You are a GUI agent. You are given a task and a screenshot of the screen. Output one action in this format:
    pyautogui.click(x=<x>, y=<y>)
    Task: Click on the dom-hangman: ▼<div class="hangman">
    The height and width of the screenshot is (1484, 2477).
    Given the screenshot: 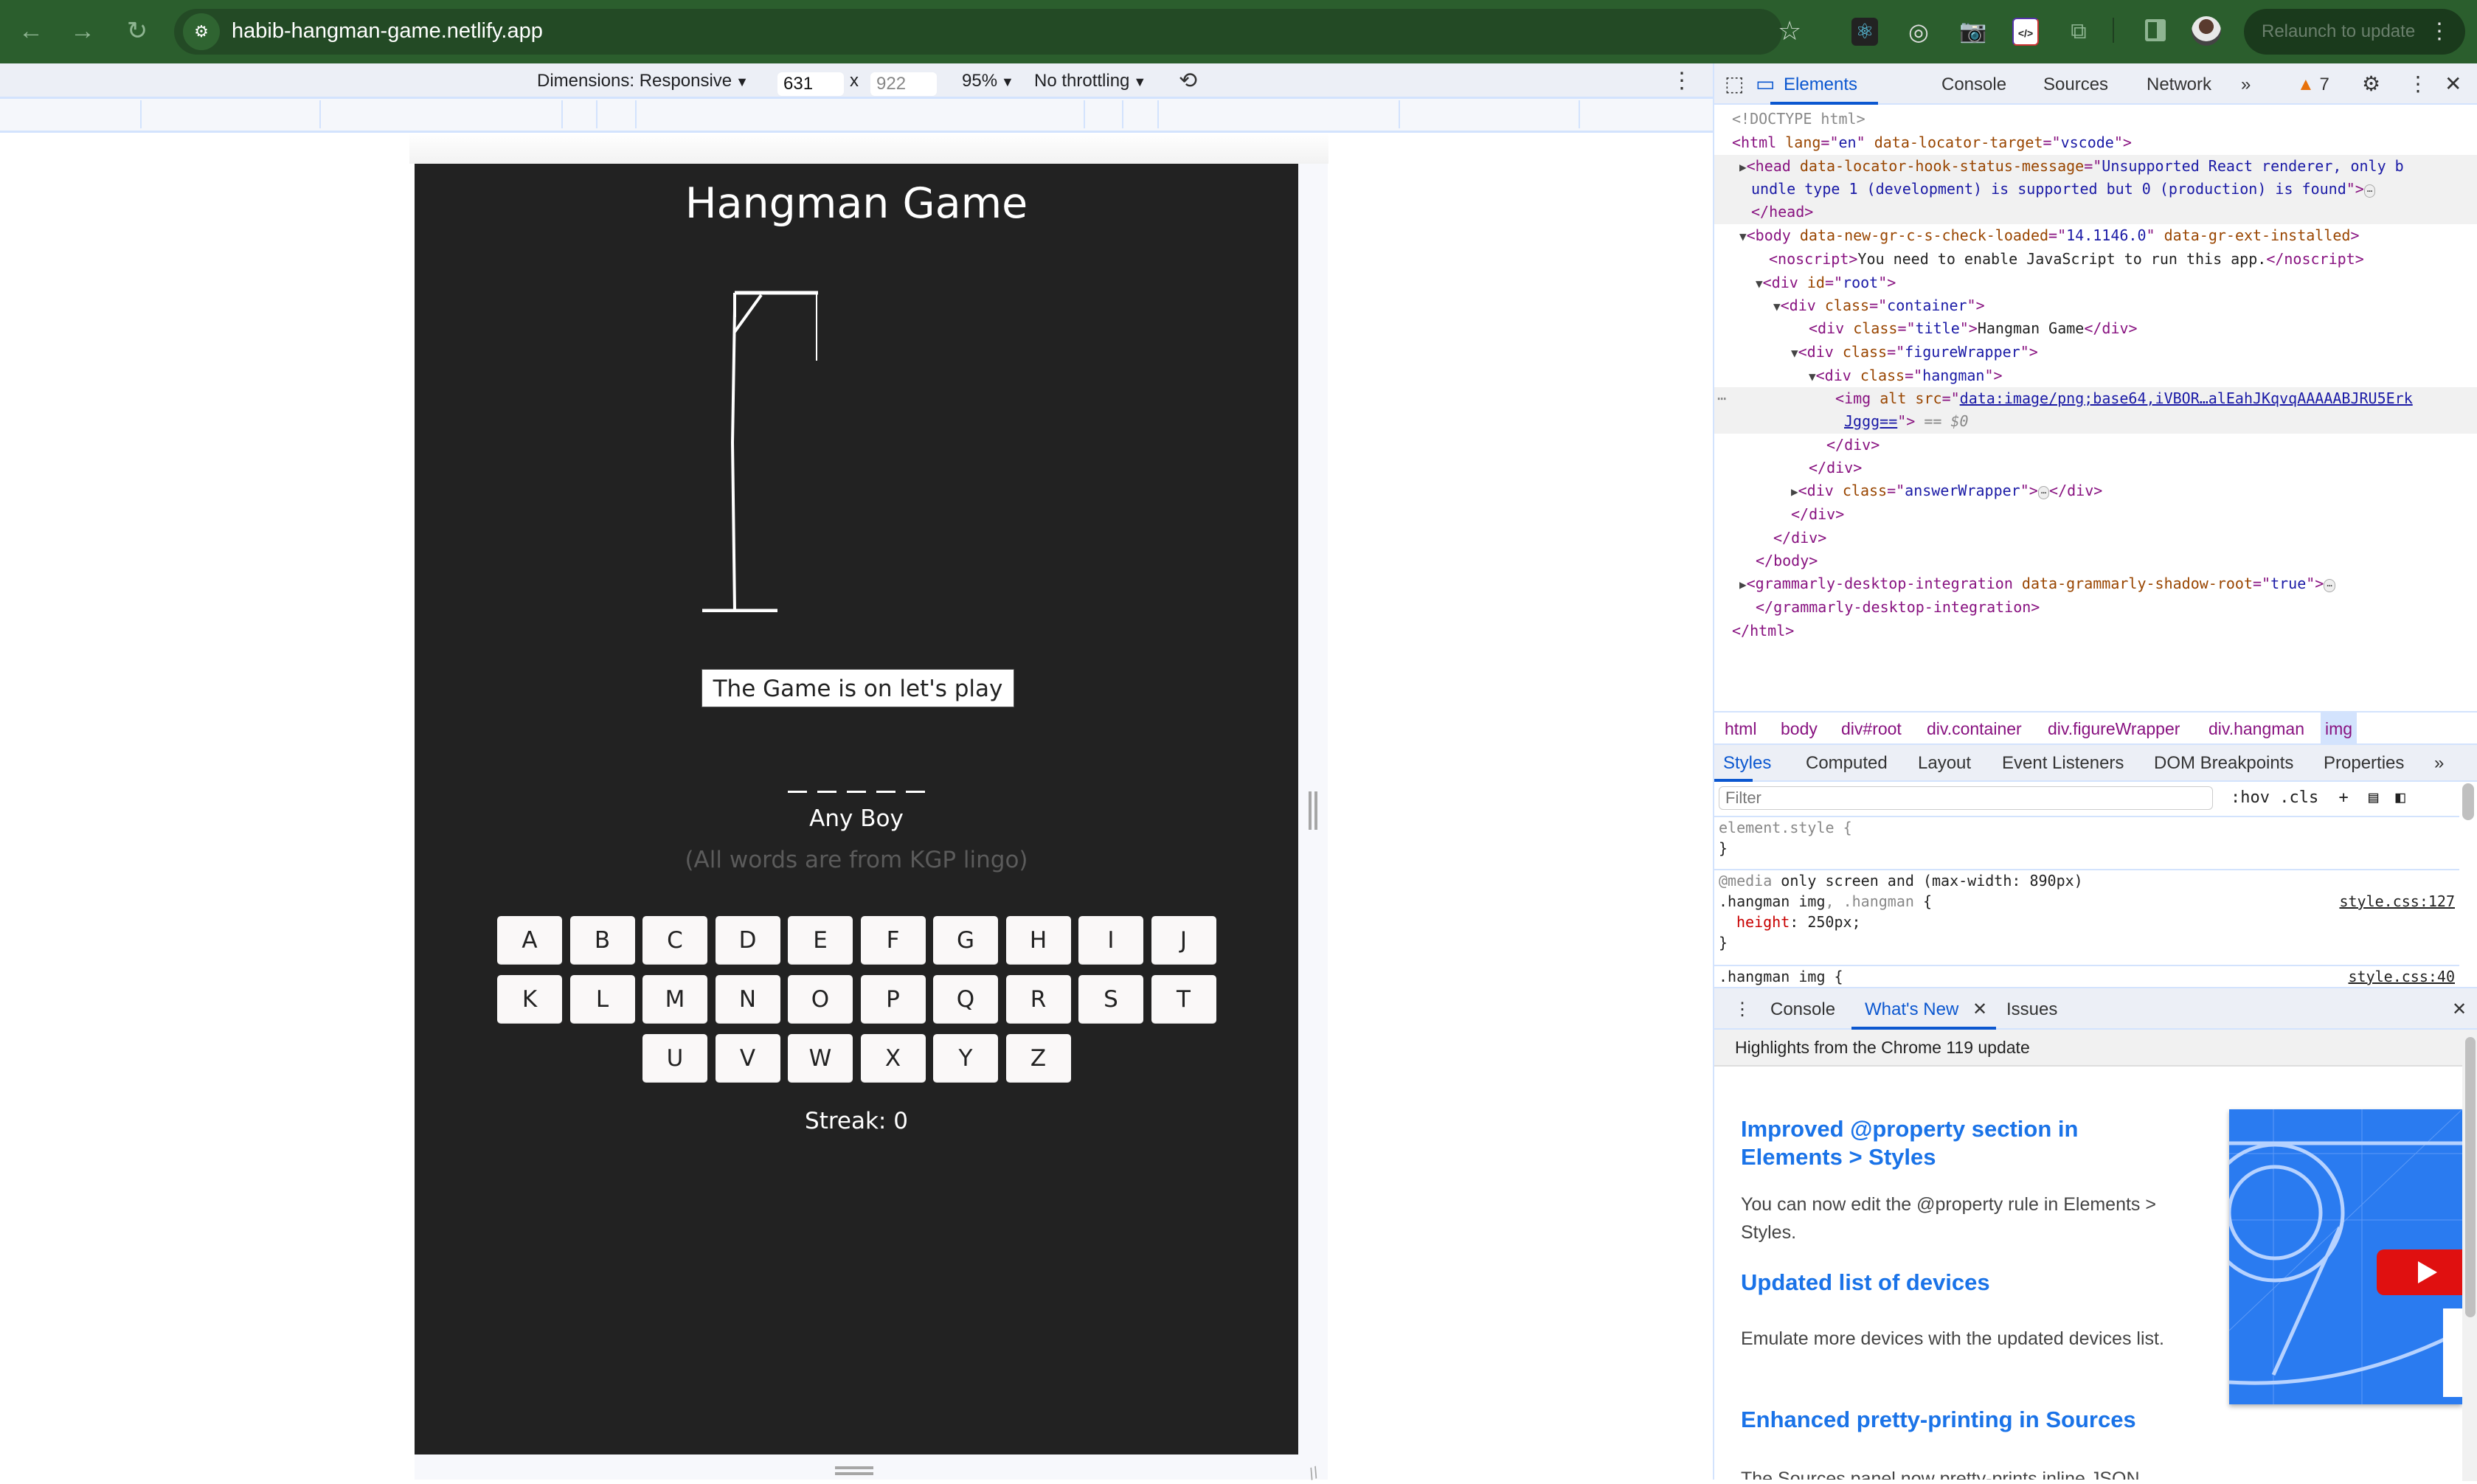 What is the action you would take?
    pyautogui.click(x=2095, y=376)
    